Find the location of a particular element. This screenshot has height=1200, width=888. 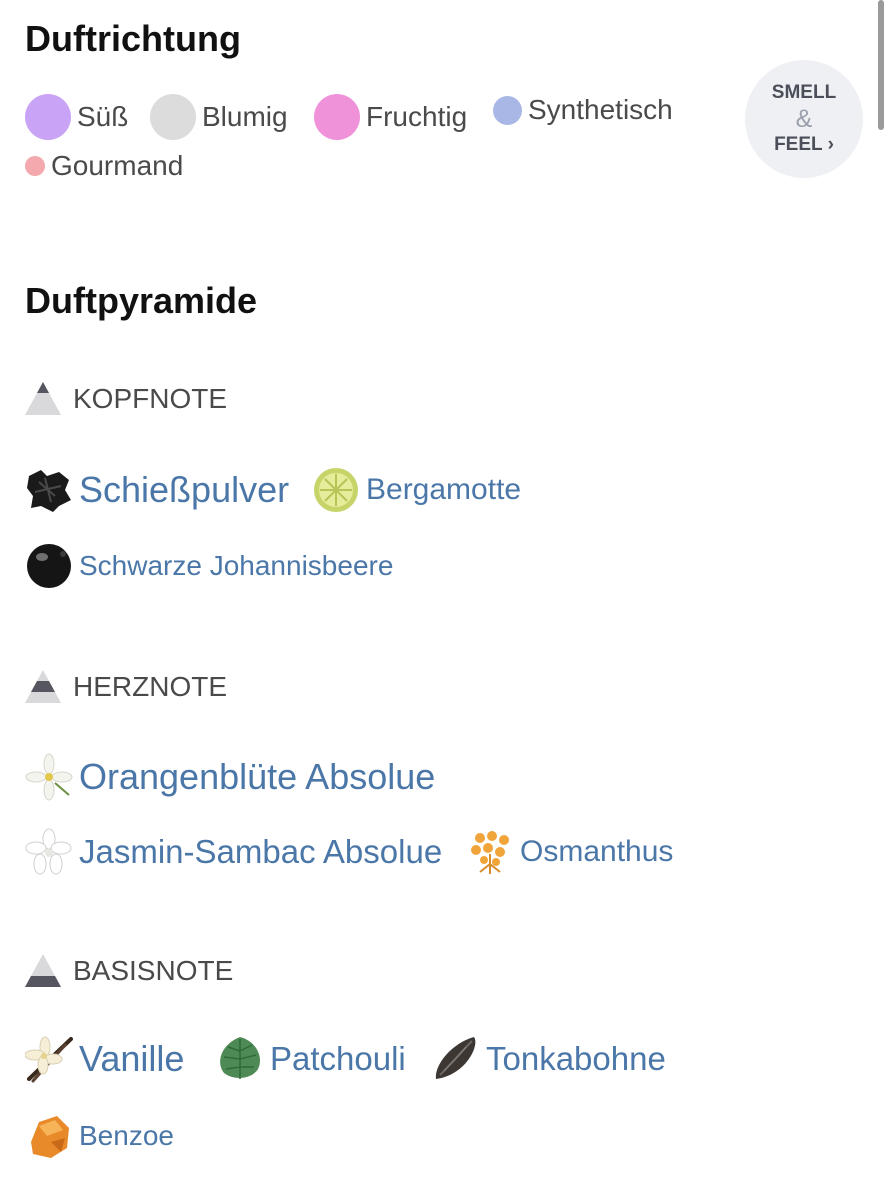

chip-blumig: Blumig is located at coordinates (219, 117).